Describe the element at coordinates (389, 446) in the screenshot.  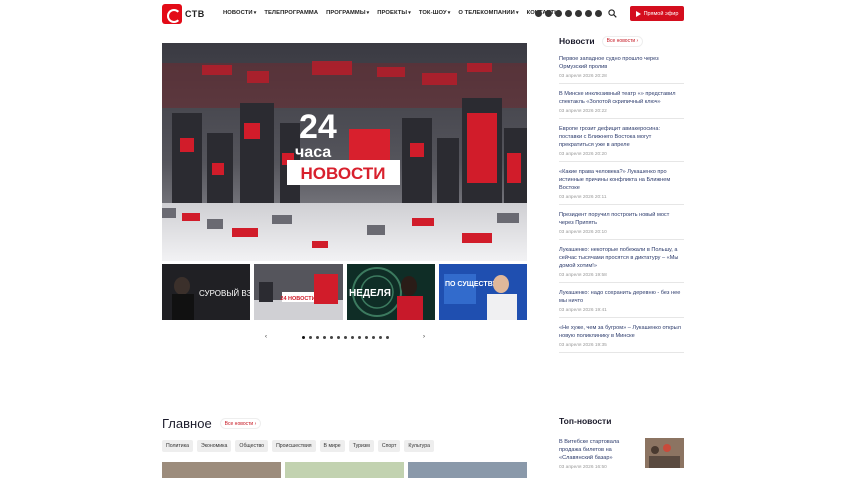
I see `category-chip: Спорт` at that location.